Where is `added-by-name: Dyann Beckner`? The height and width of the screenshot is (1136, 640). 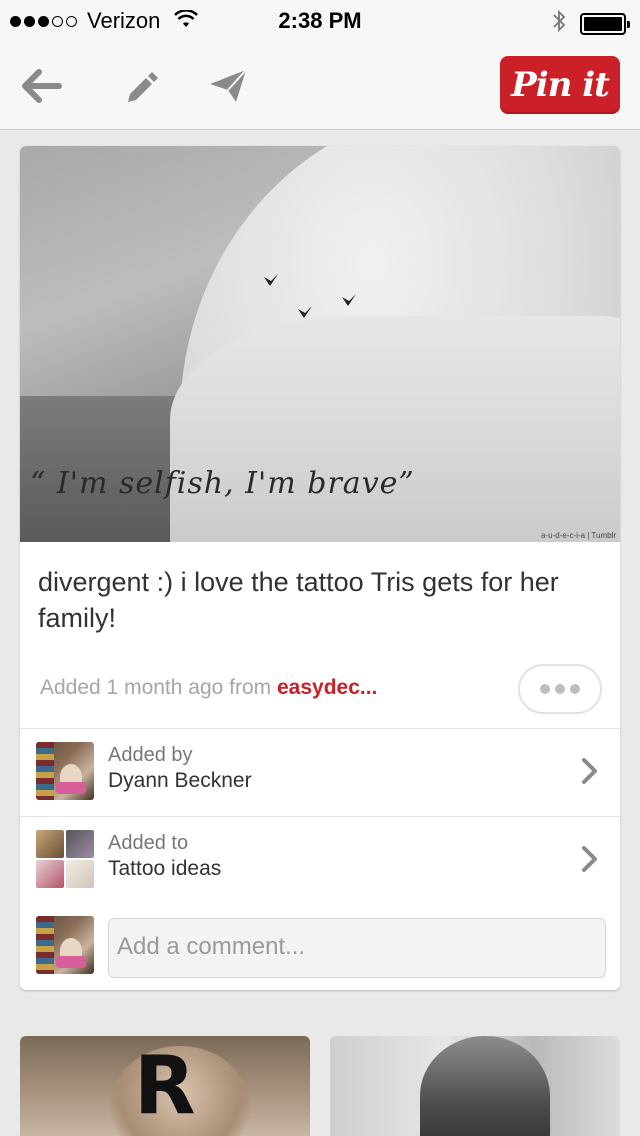
added-by-name: Dyann Beckner is located at coordinates (180, 780).